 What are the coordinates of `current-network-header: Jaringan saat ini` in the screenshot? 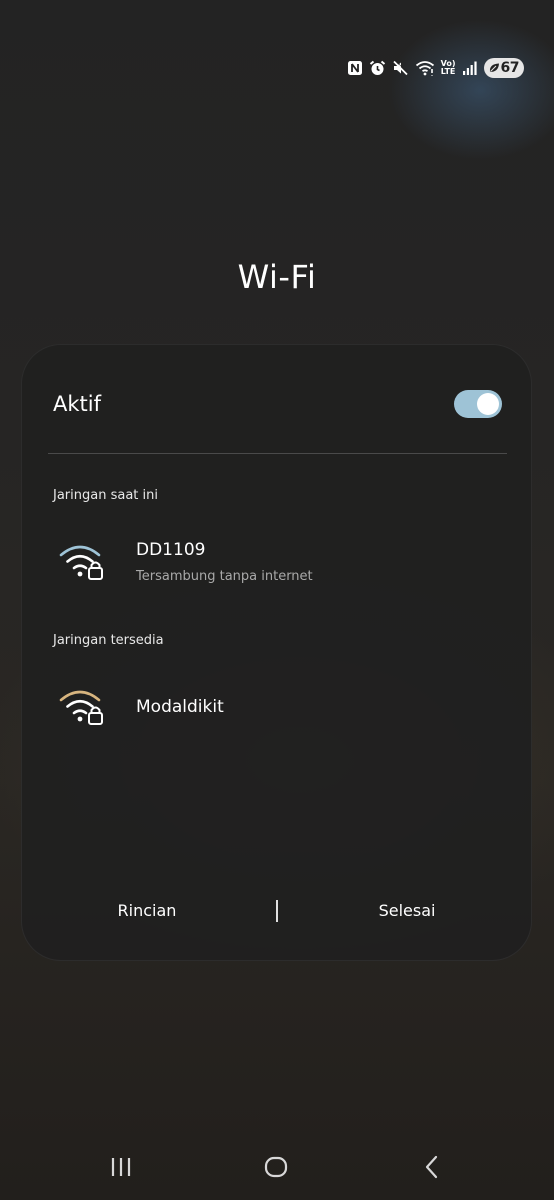 It's located at (105, 495).